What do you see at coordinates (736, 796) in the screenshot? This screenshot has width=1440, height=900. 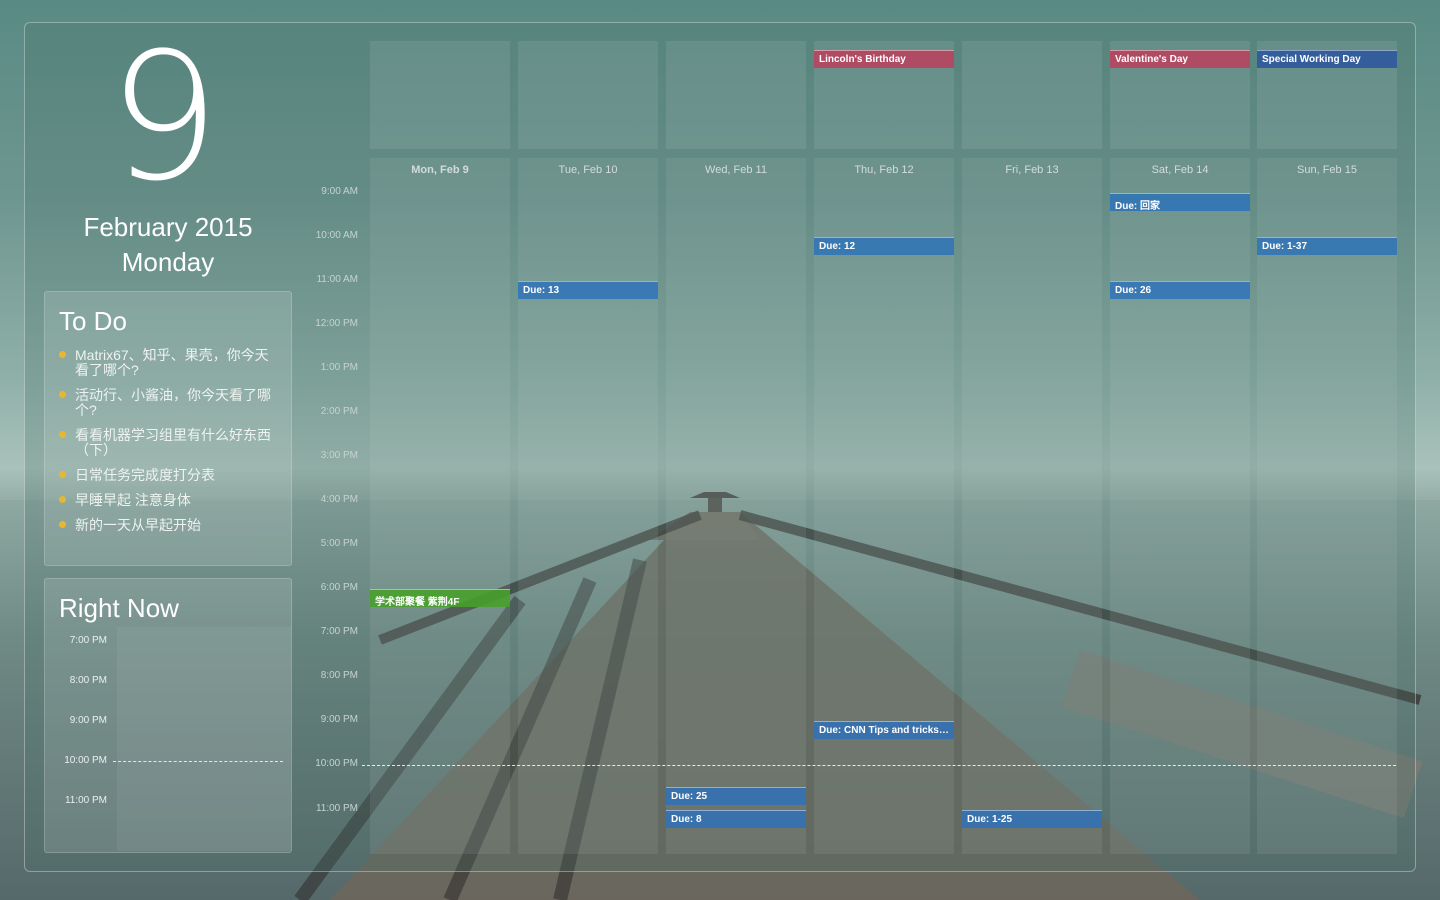 I see `calendar-event: Due: 25` at bounding box center [736, 796].